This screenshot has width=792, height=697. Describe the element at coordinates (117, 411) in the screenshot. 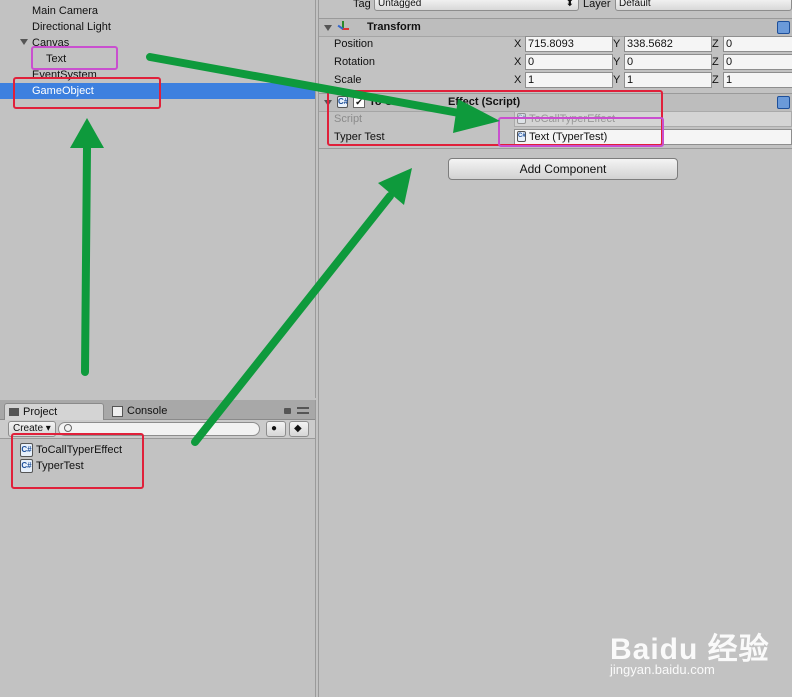

I see `console-tab-icon` at that location.